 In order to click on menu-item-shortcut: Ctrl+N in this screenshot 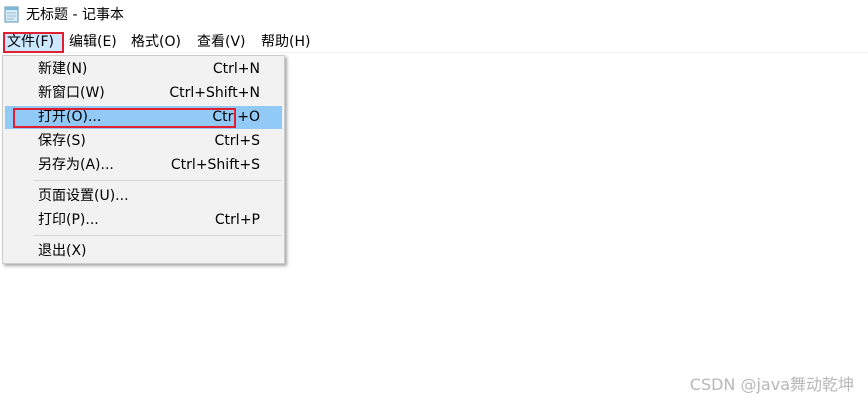, I will do `click(236, 69)`.